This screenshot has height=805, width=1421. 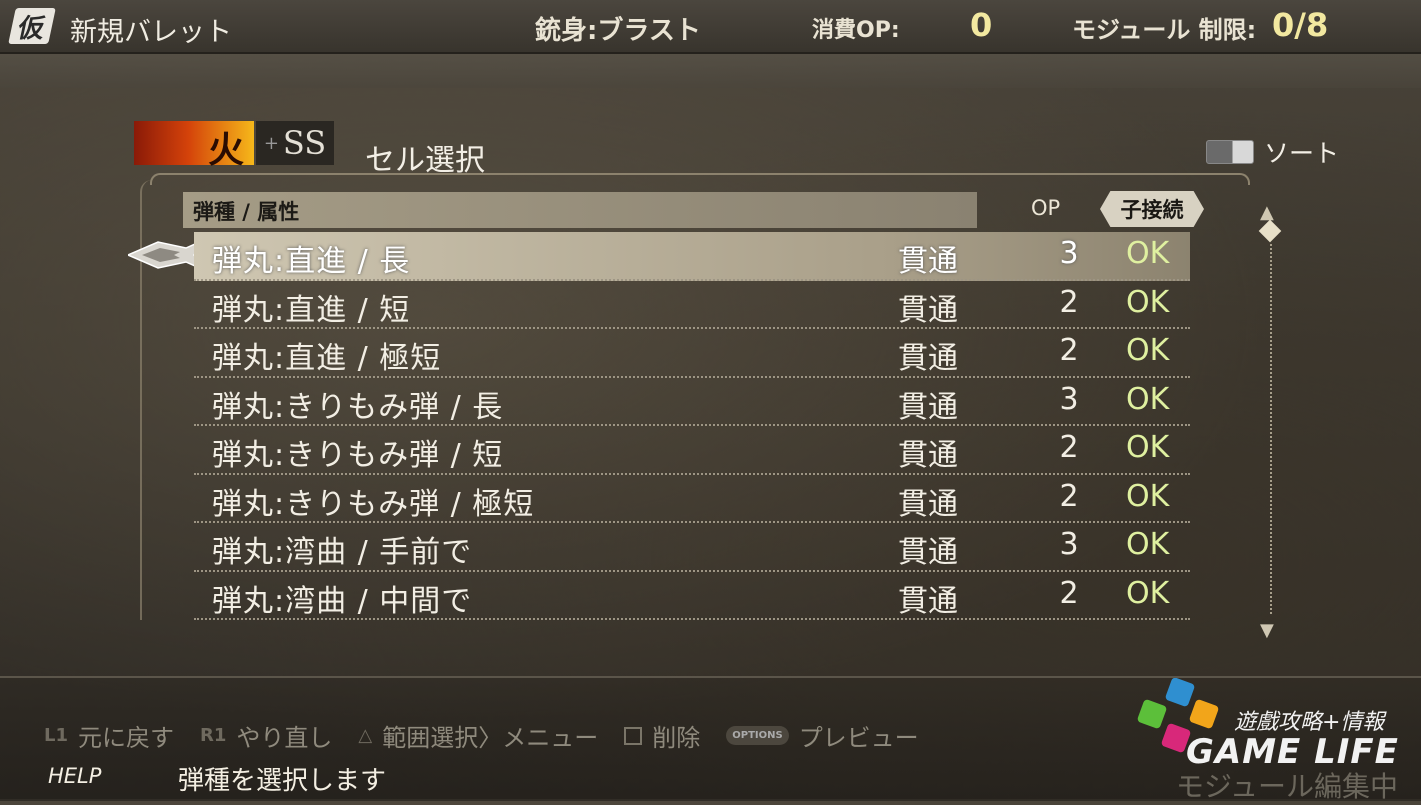 I want to click on table-row: 弾丸:きりもみ弾 / 短 貫通 2 OK, so click(x=692, y=450).